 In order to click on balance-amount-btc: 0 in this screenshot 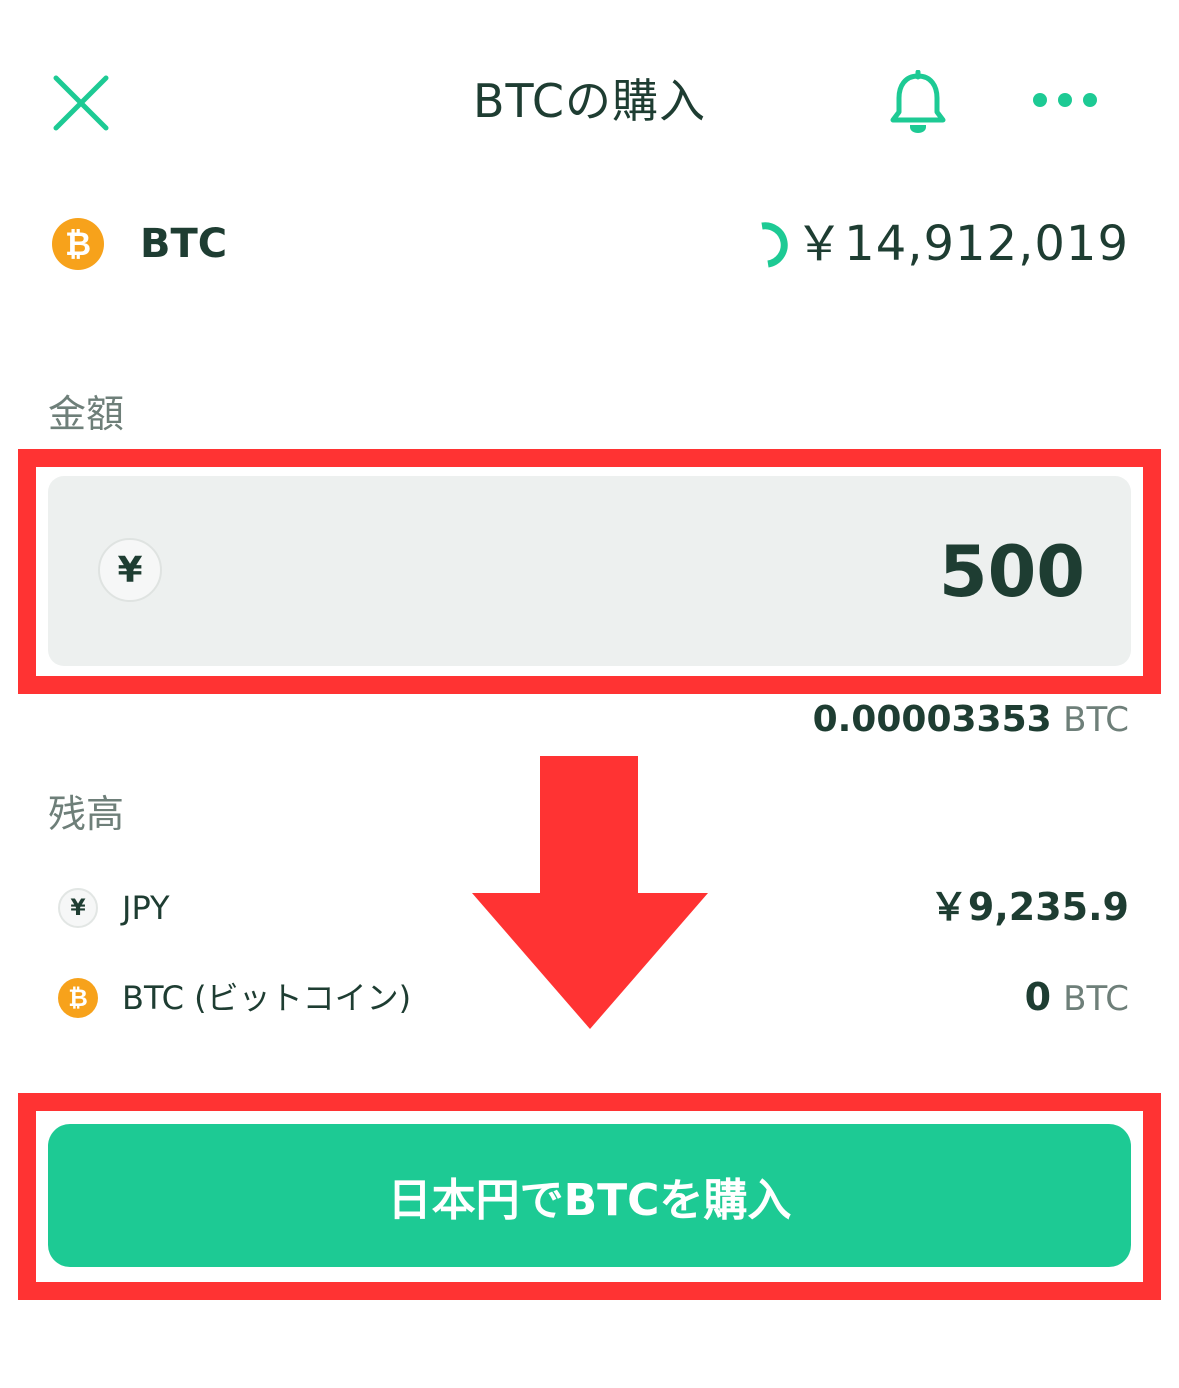, I will do `click(1038, 997)`.